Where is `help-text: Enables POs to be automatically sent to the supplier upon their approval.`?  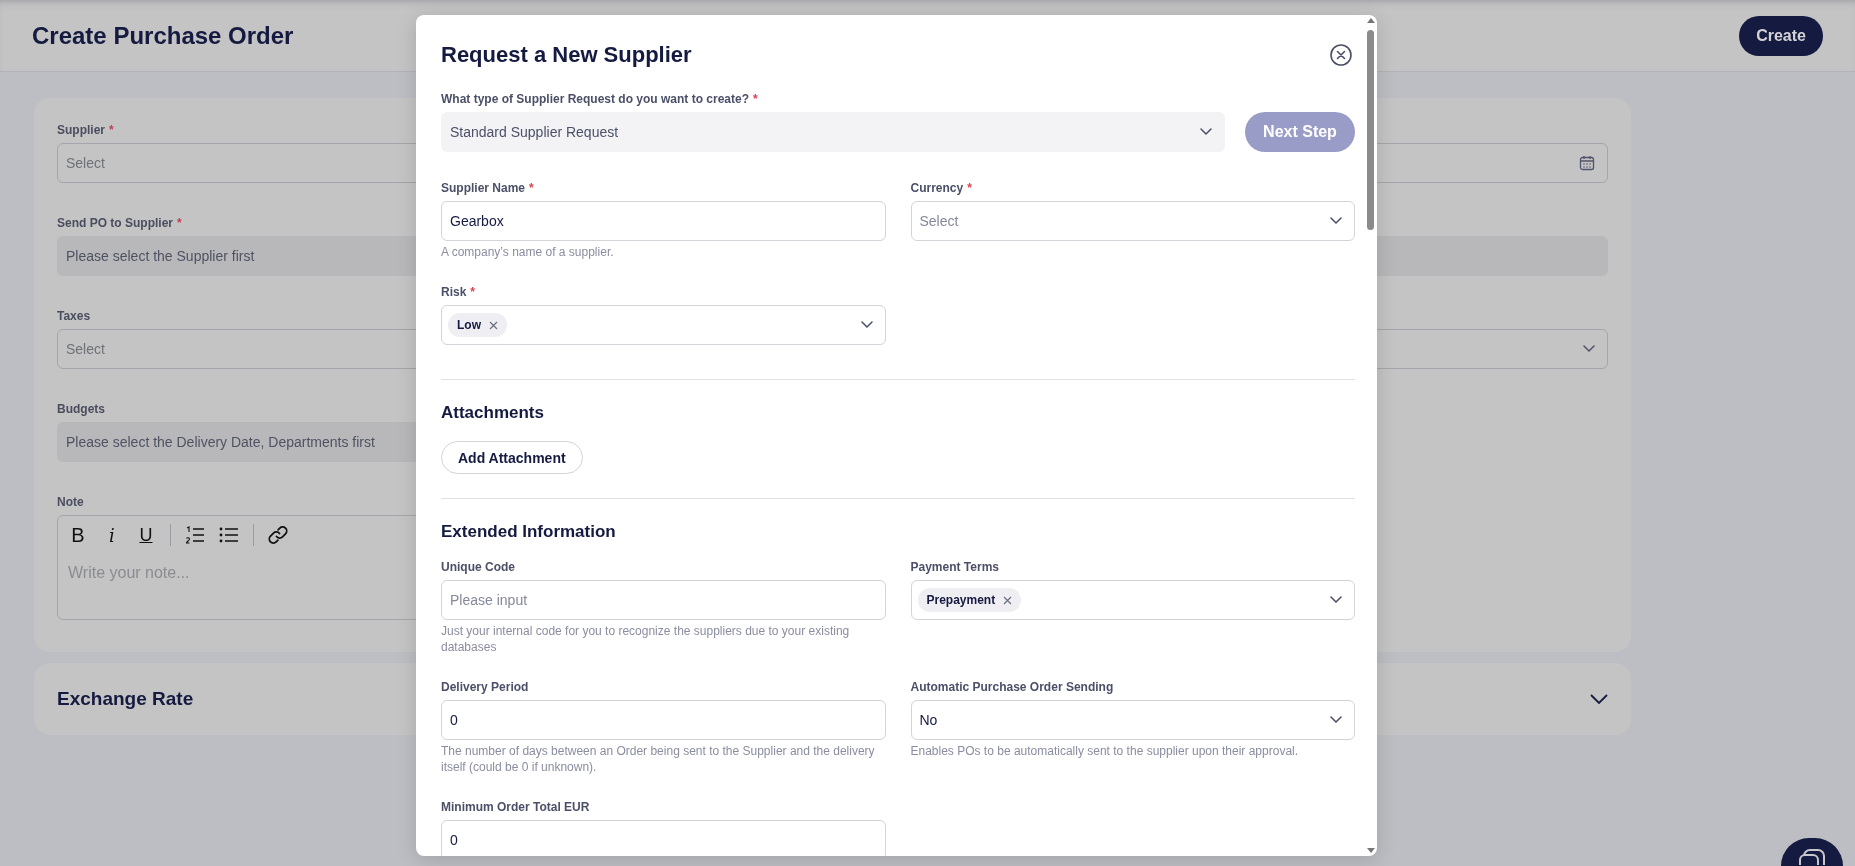 help-text: Enables POs to be automatically sent to the supplier upon their approval. is located at coordinates (1105, 751).